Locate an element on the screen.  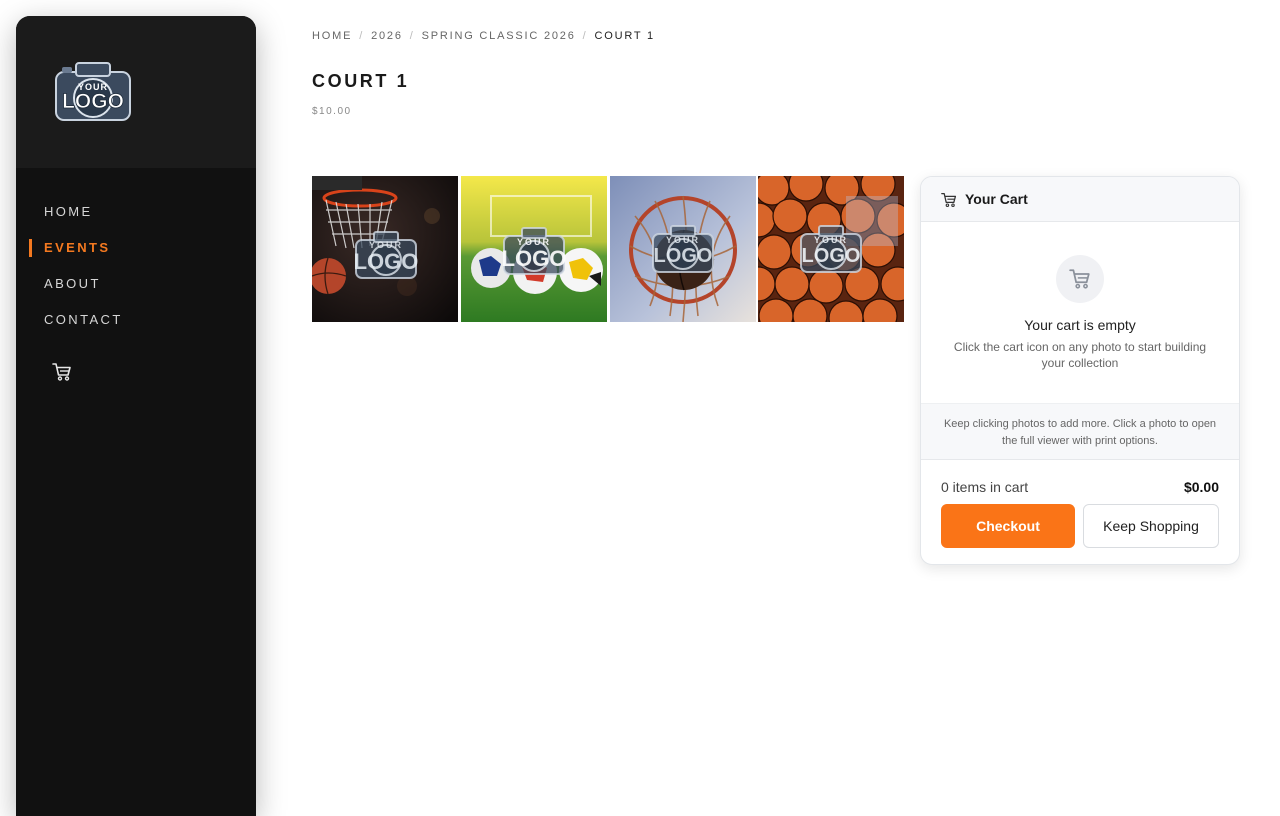
breadcrumb-year: 2026 is located at coordinates (387, 36).